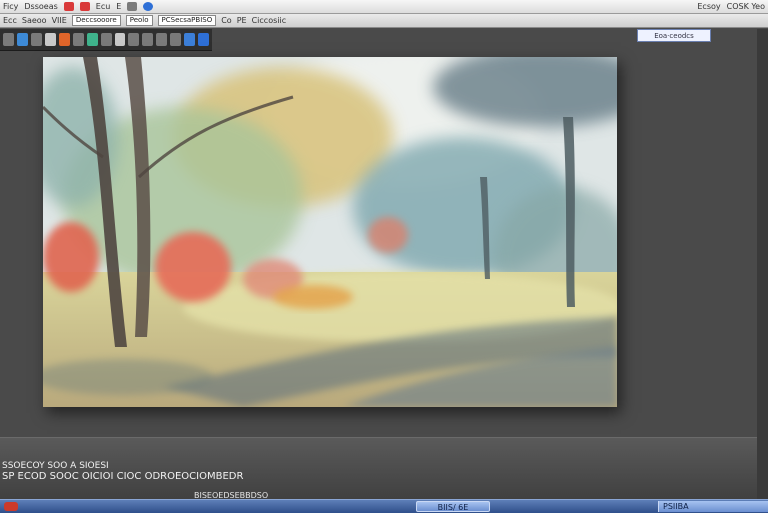 The width and height of the screenshot is (768, 513). I want to click on bush-red-left, so click(71, 257).